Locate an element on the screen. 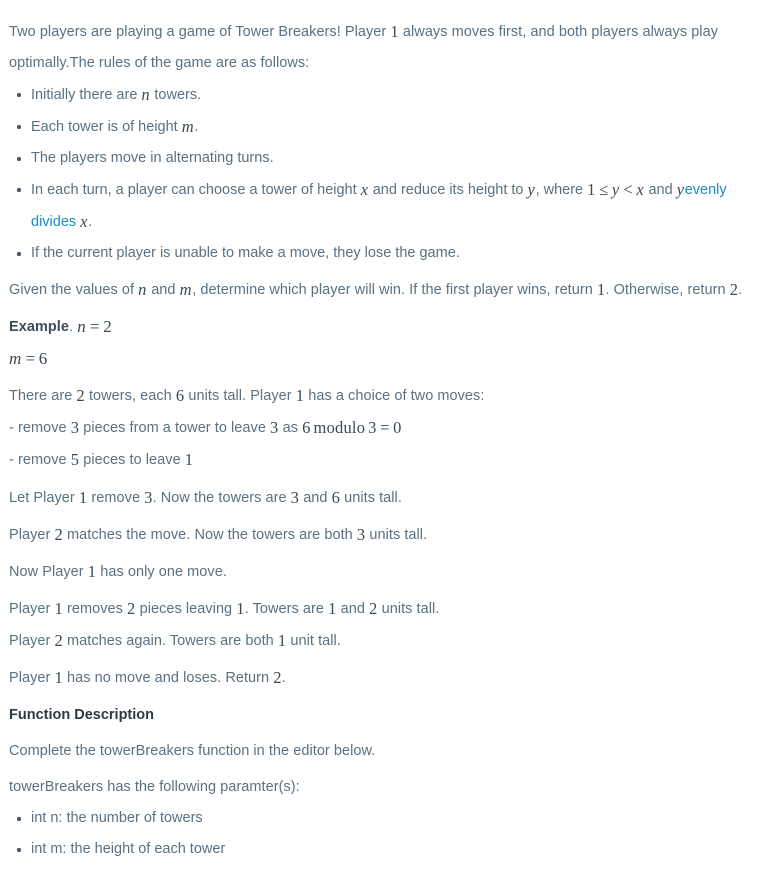 This screenshot has height=886, width=770. math-n-equals-2: n = 2 is located at coordinates (94, 326).